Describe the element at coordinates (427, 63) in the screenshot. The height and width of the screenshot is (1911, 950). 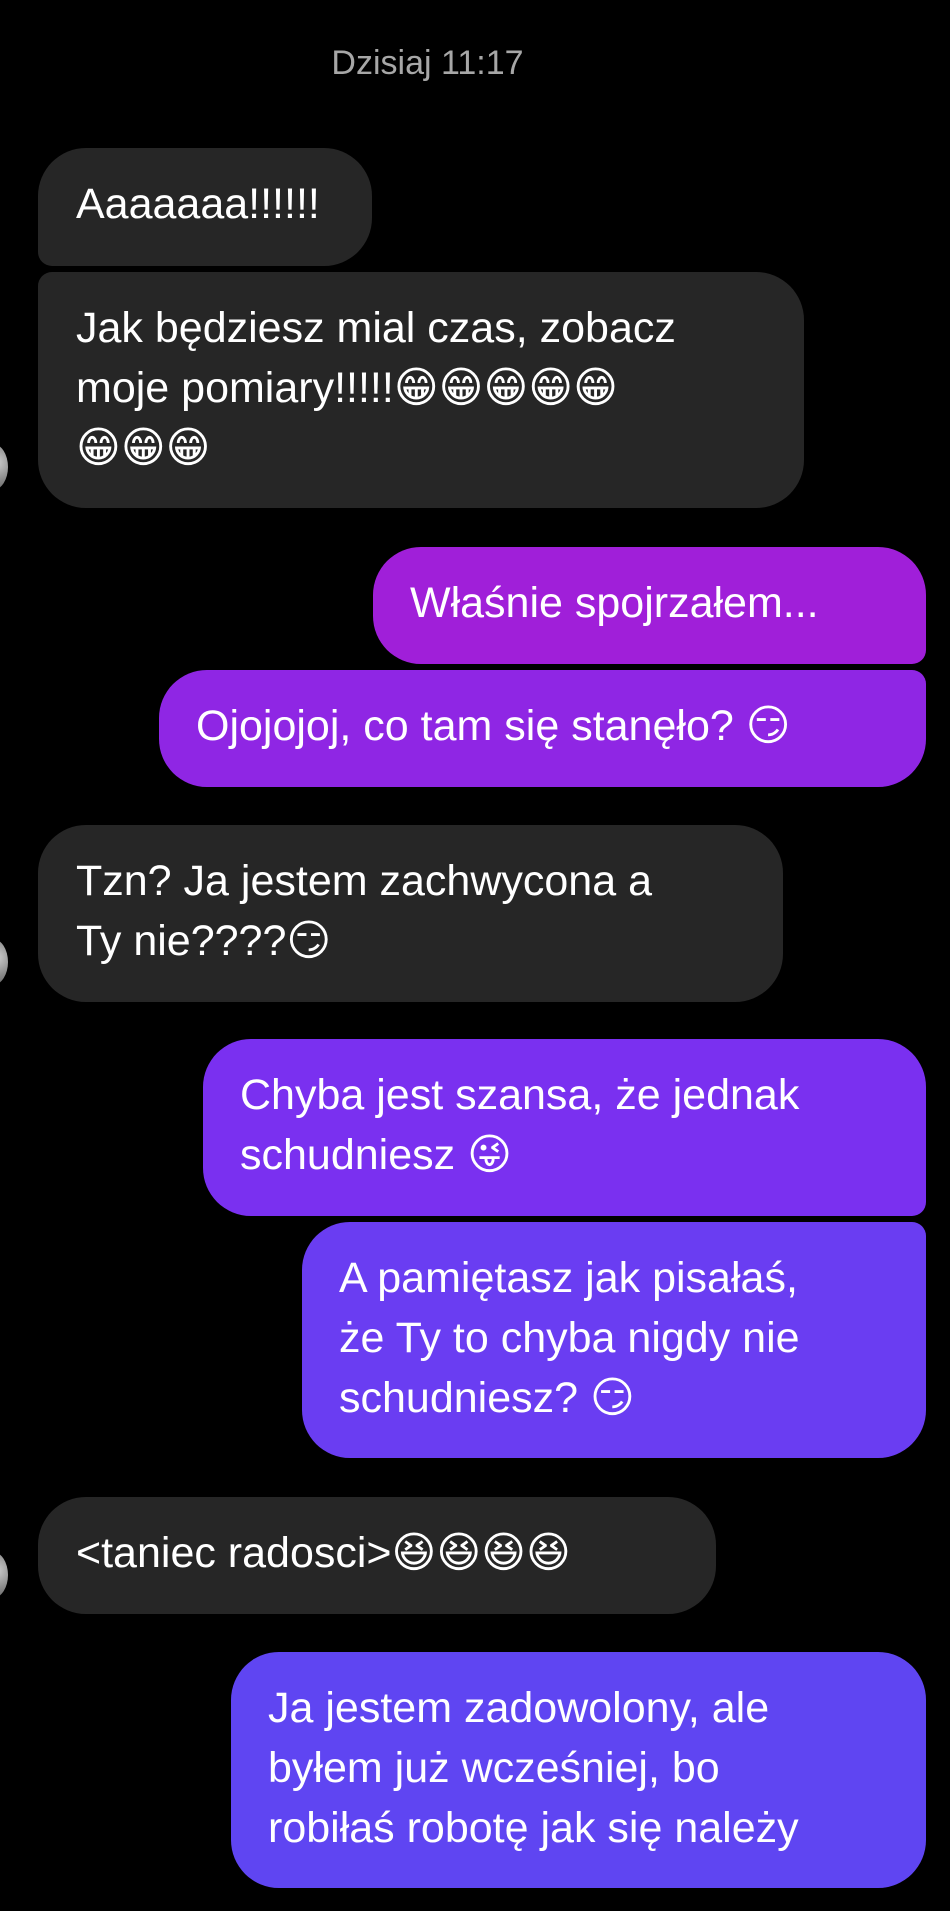
I see `timestamp: Dzisiaj 11:17` at that location.